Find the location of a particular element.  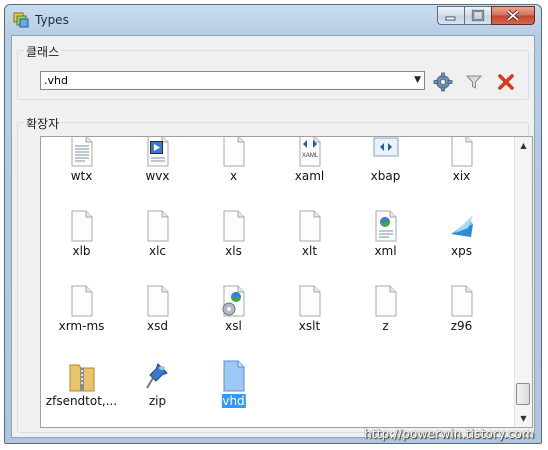

file-type-label: zip is located at coordinates (157, 401).